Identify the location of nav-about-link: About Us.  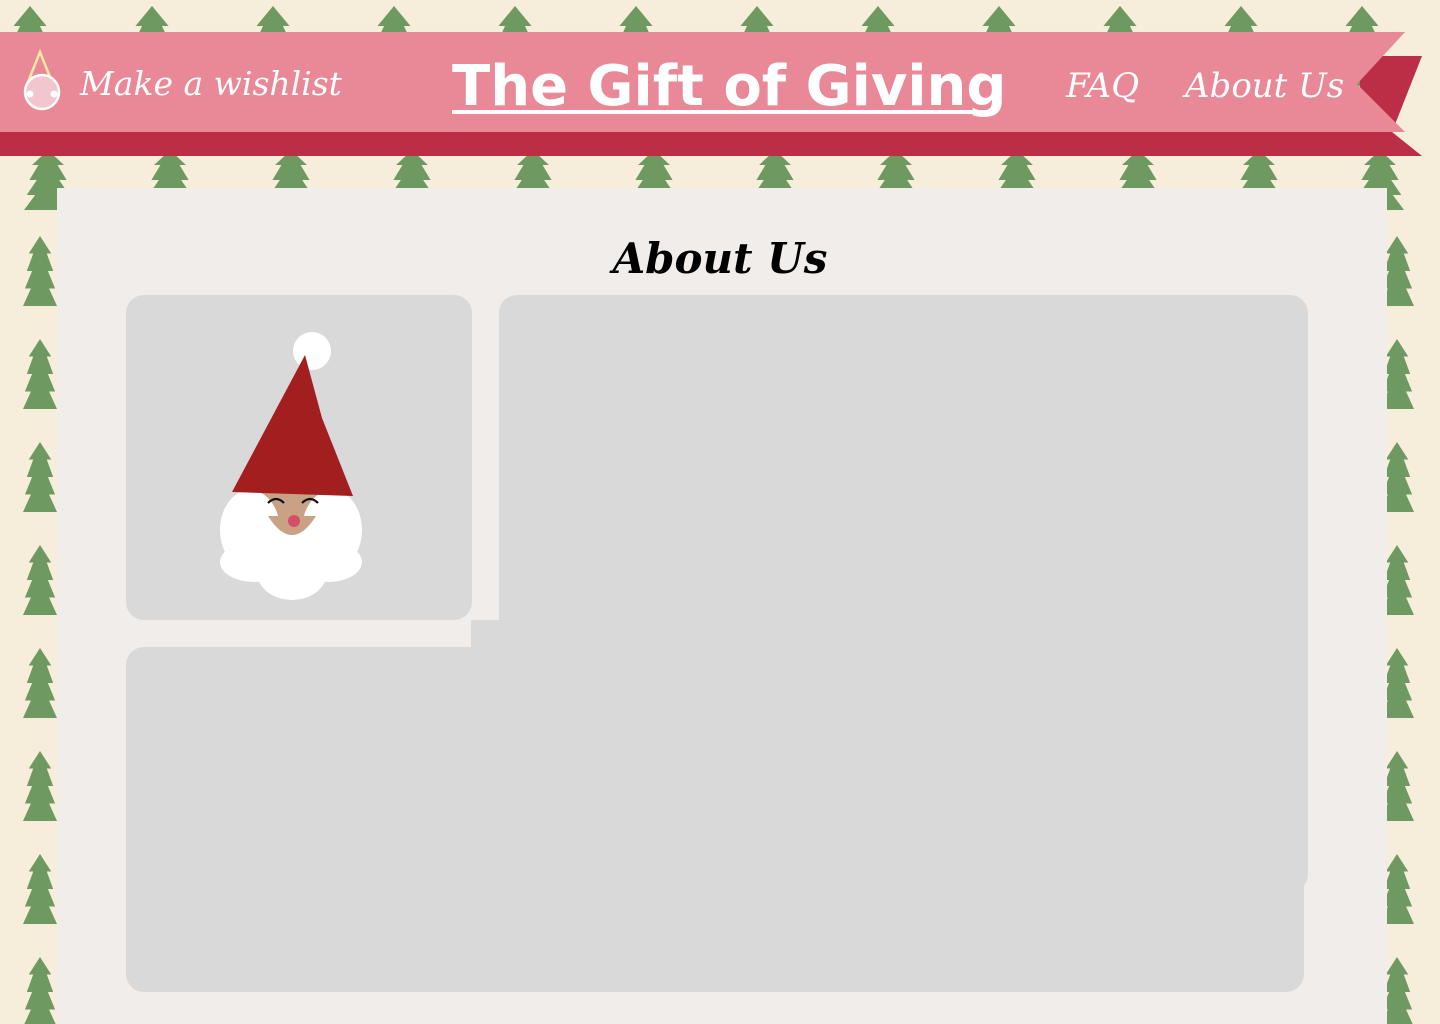
(1264, 86).